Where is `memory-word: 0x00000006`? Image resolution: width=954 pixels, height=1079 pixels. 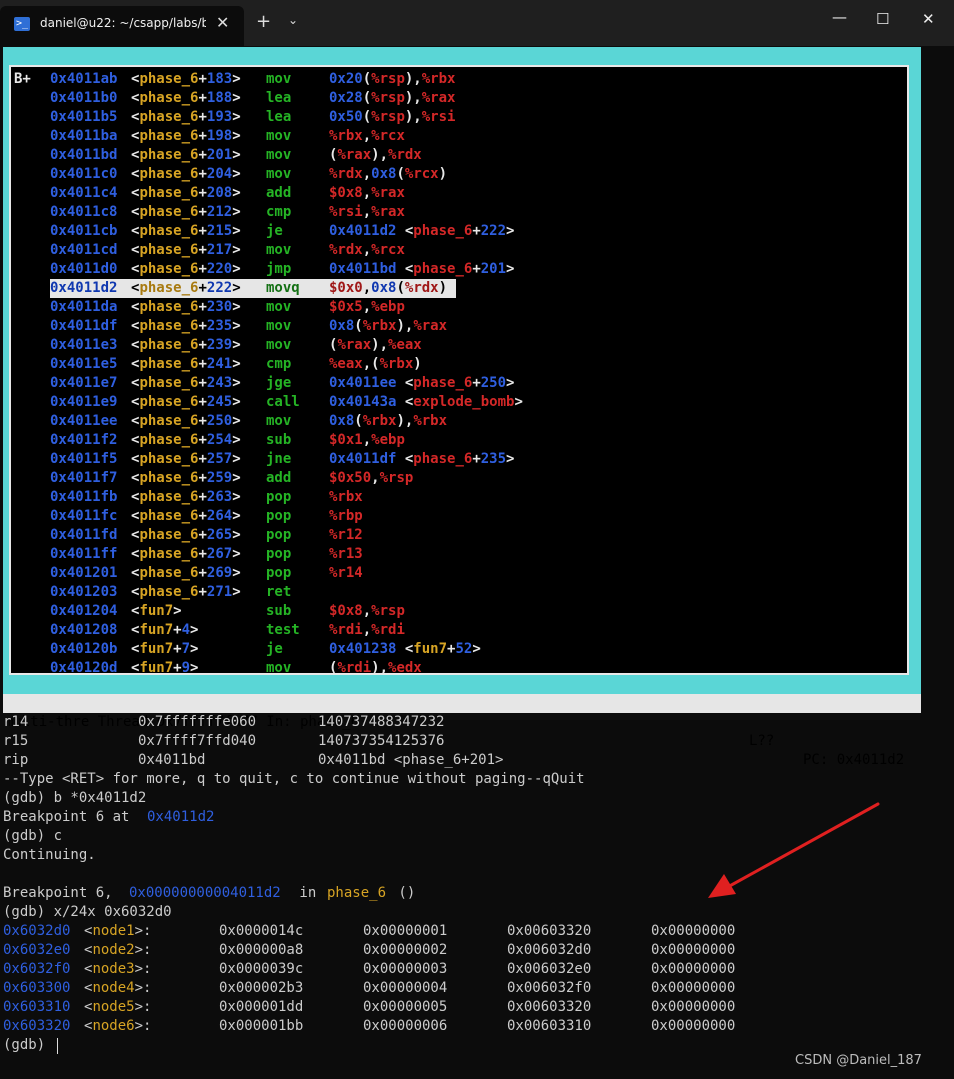 memory-word: 0x00000006 is located at coordinates (405, 1026).